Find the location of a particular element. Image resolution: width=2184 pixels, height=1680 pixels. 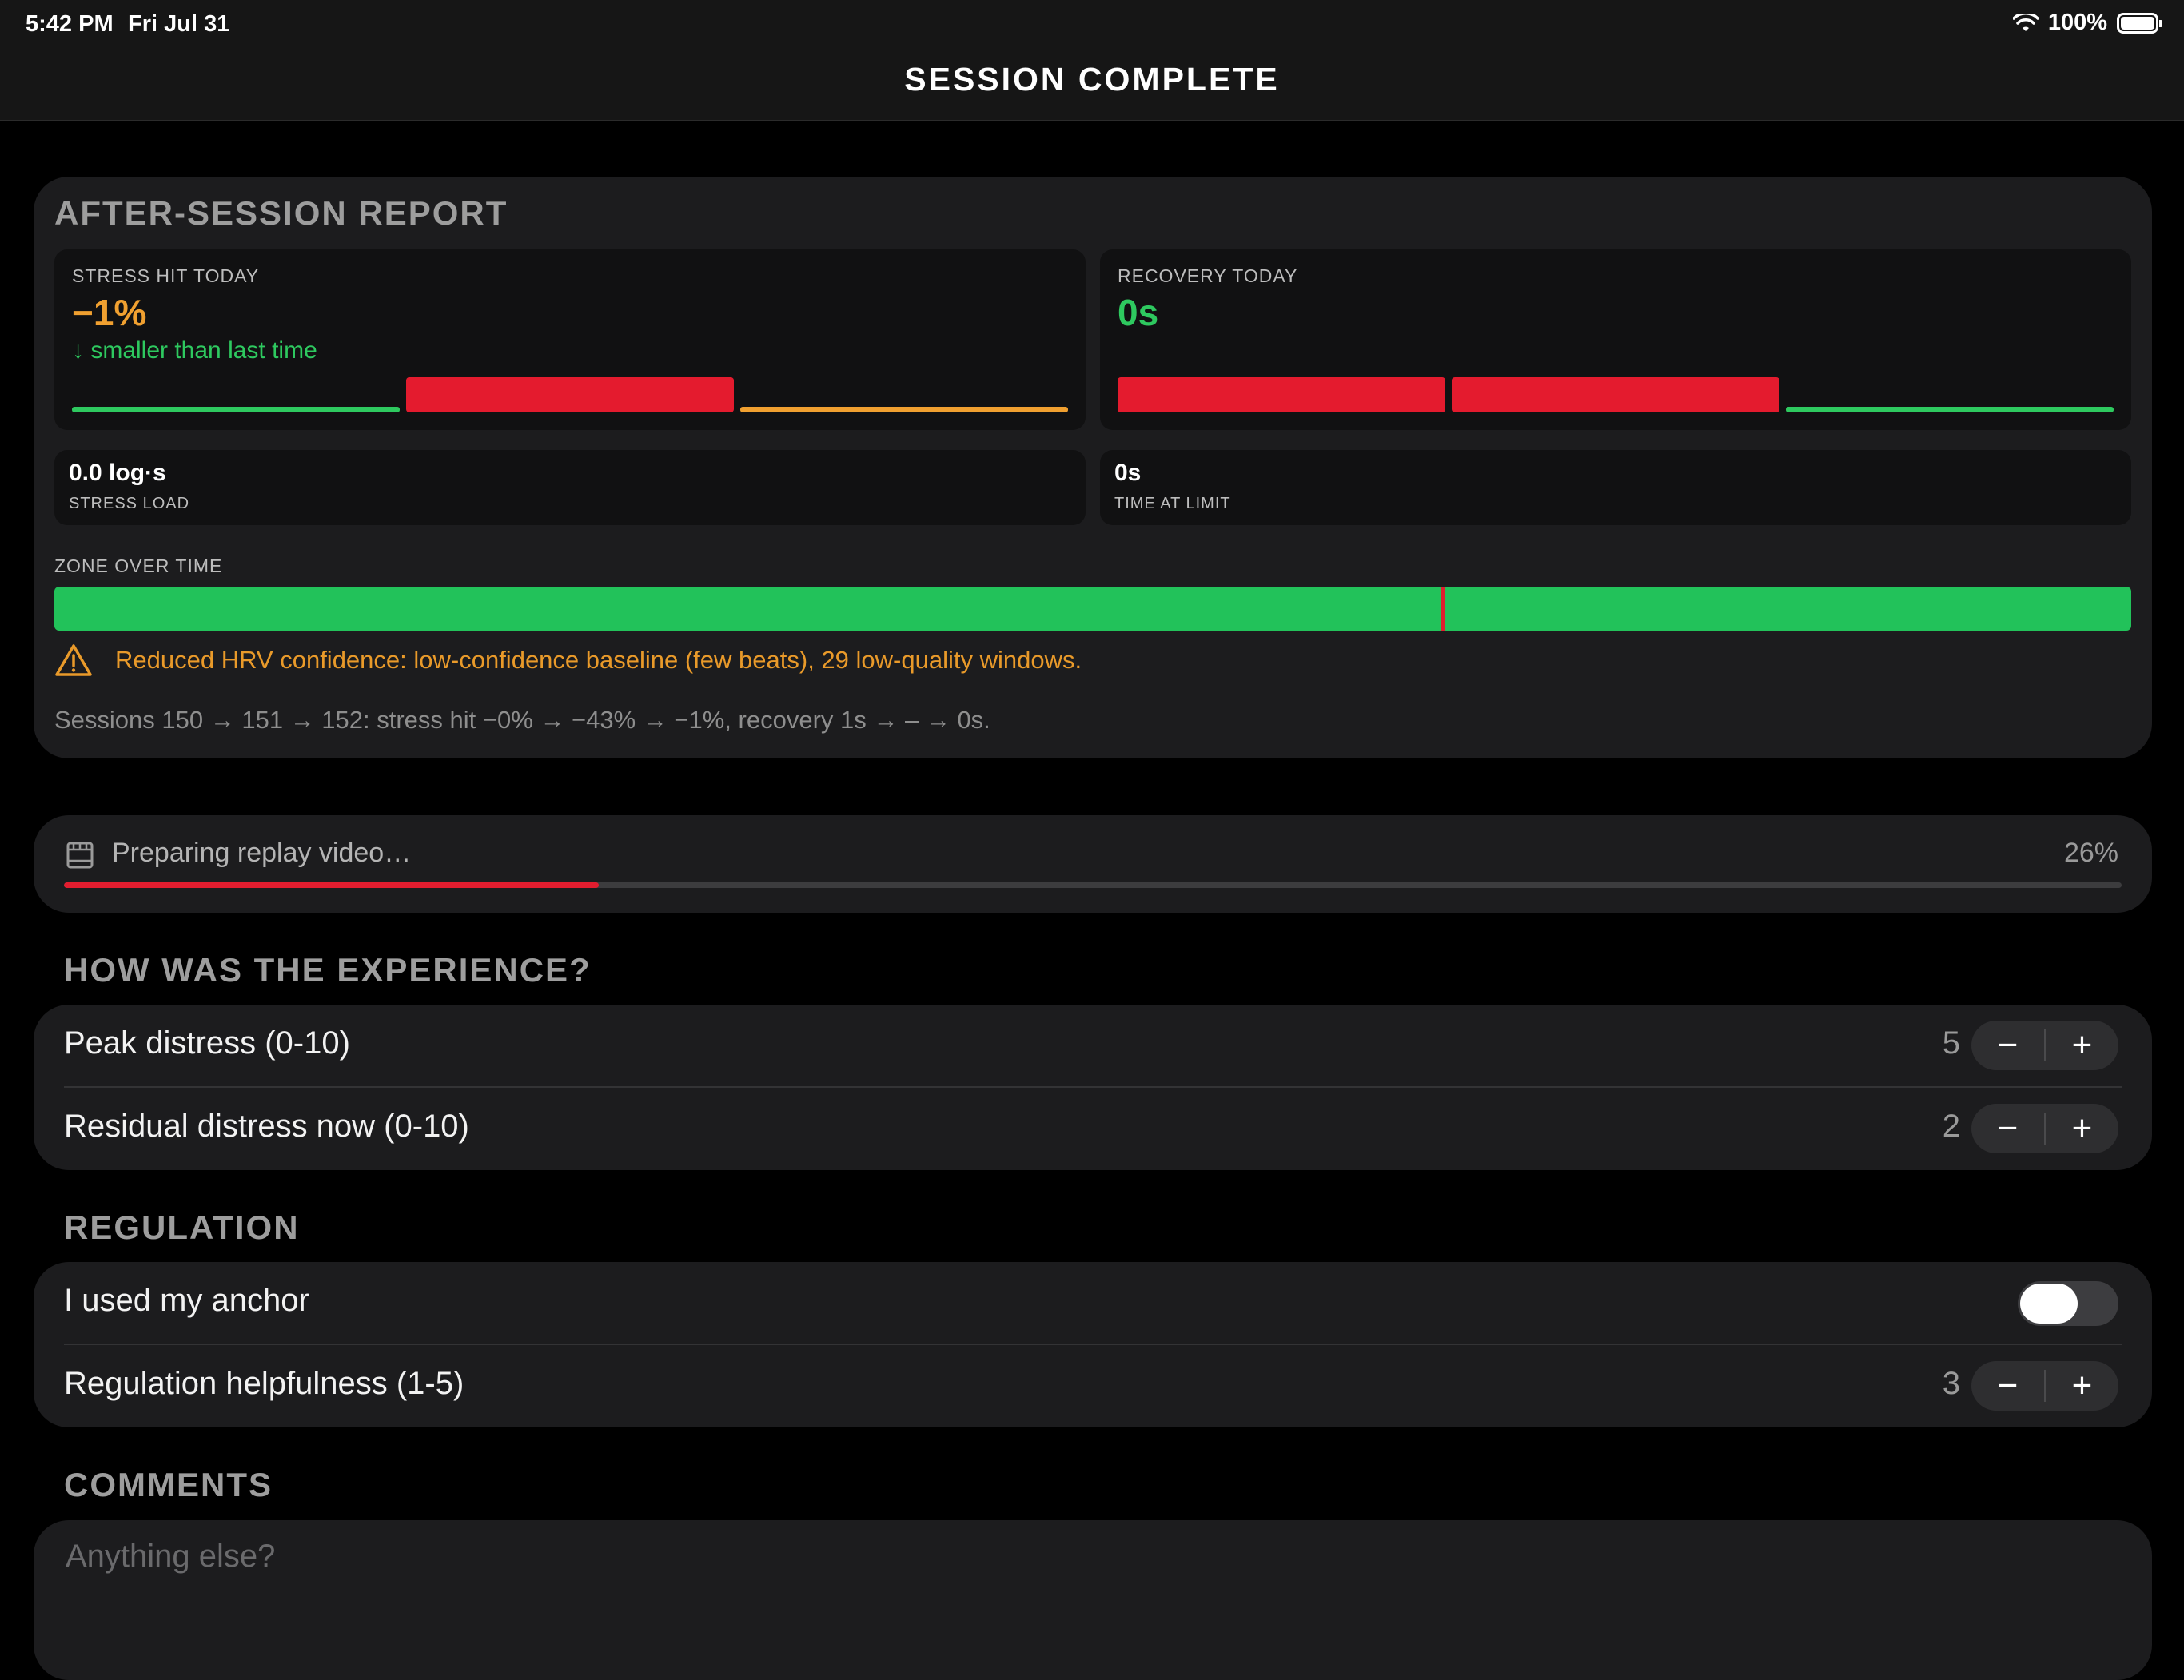

time-at-limit-value: 0s is located at coordinates (1128, 473).